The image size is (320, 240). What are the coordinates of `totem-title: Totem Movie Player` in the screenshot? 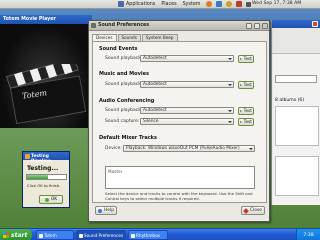 It's located at (29, 19).